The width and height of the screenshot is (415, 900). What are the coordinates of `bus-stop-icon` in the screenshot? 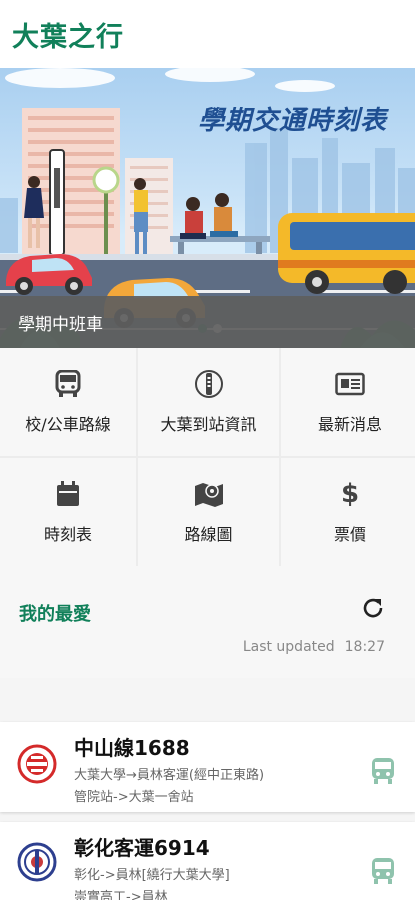 It's located at (209, 384).